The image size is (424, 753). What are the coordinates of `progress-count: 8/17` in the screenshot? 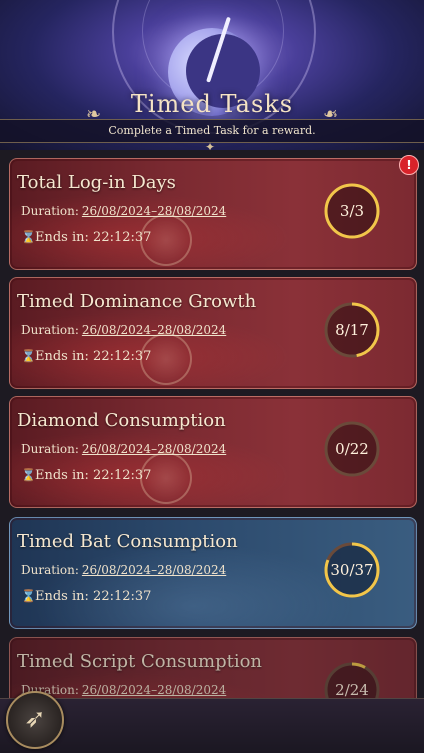 It's located at (352, 330).